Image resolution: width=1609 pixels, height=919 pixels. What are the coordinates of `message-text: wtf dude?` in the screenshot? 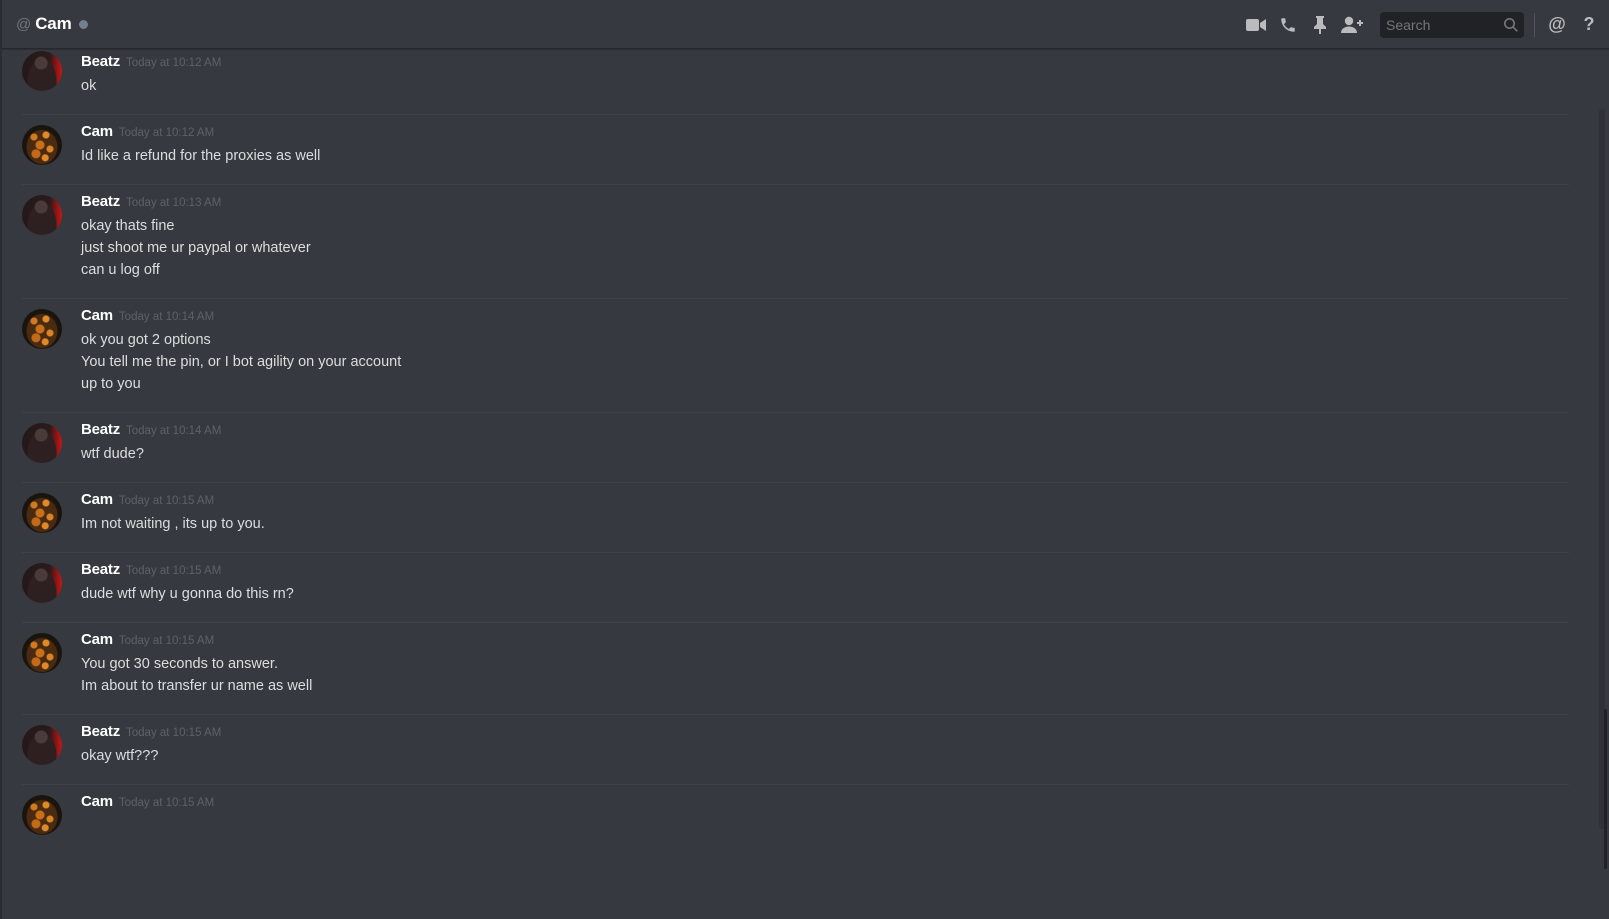 It's located at (112, 454).